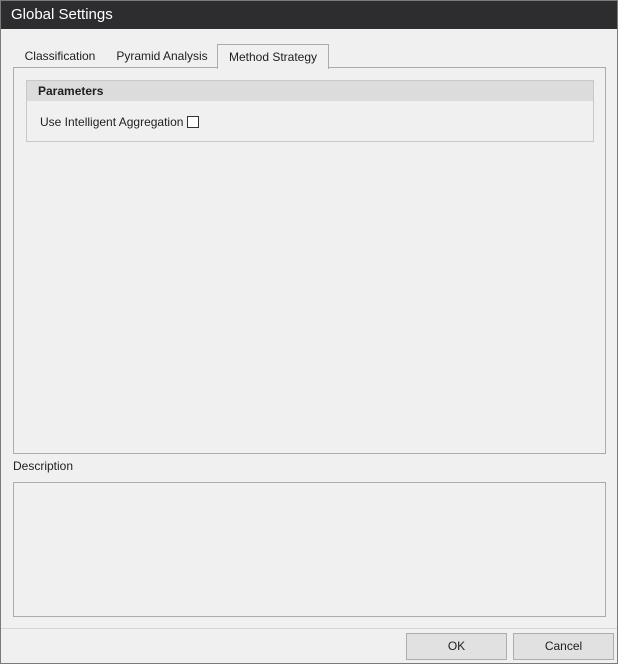  I want to click on cancel-button: Cancel, so click(563, 646).